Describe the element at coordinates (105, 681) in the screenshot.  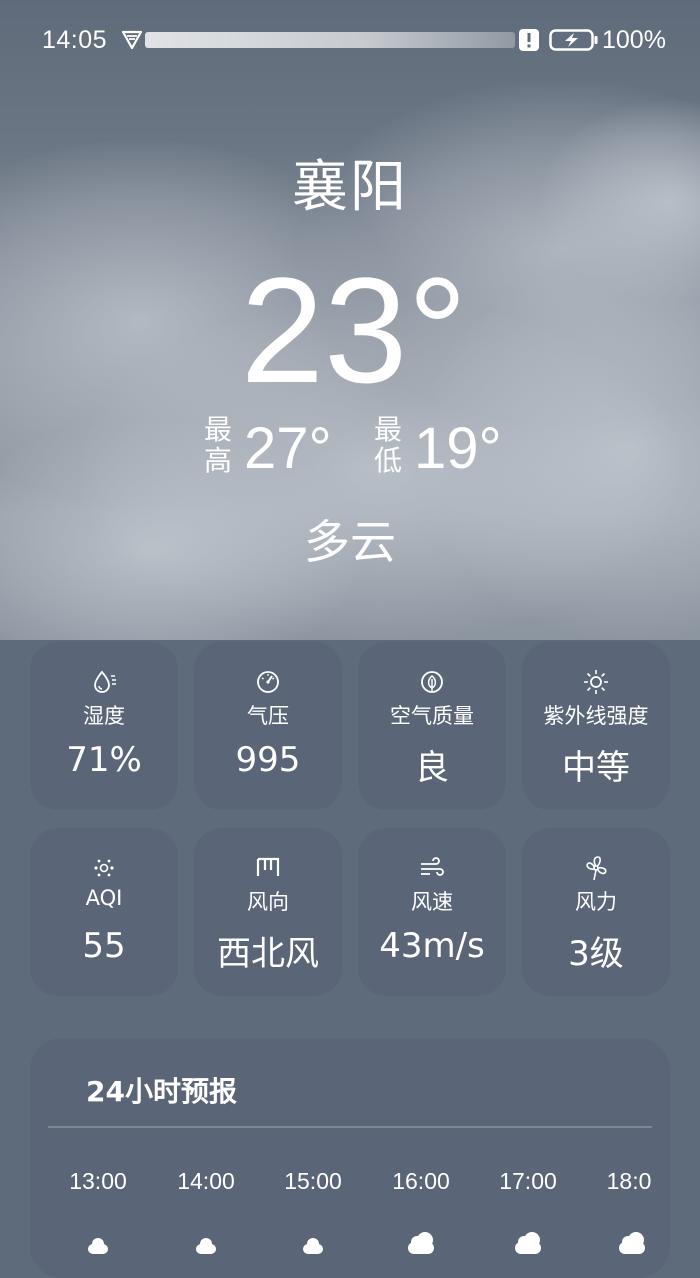
I see `humidity-icon` at that location.